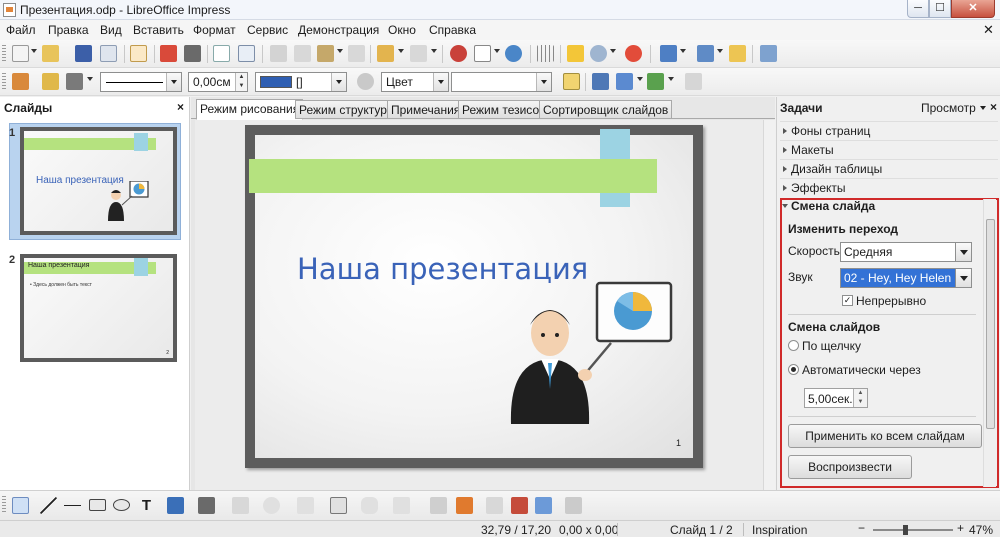  I want to click on tab-outline-view: Режим структуры, so click(347, 109).